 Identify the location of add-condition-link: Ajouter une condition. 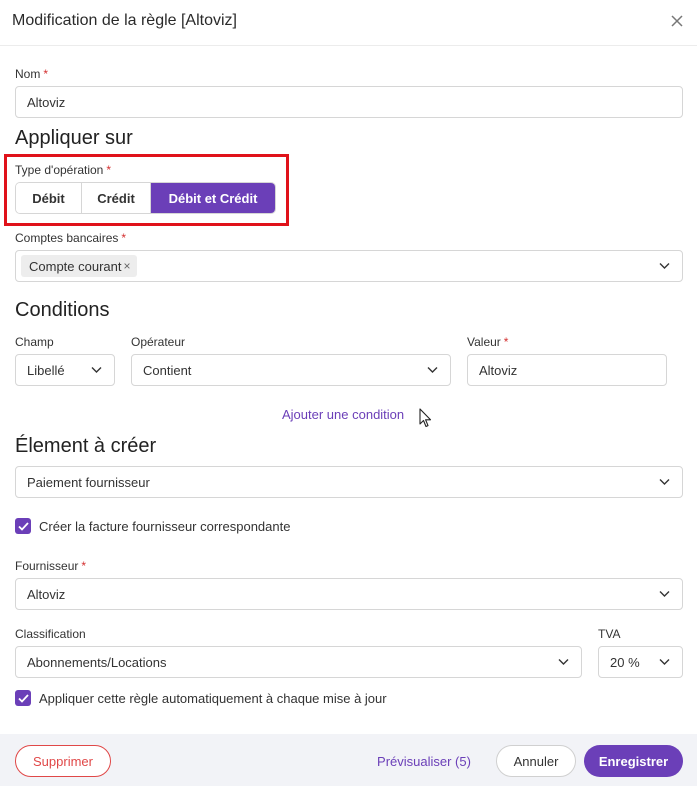
(343, 414).